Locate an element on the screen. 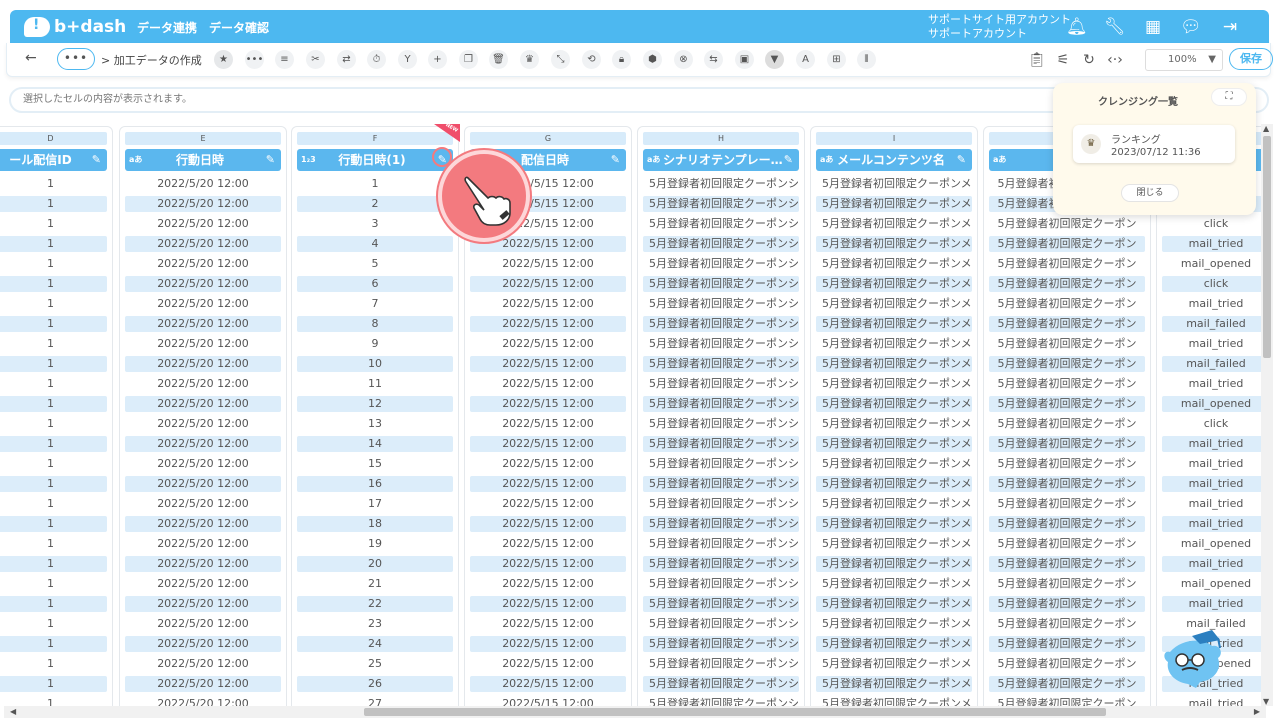 This screenshot has height=720, width=1280. table-cell: 14 is located at coordinates (375, 444).